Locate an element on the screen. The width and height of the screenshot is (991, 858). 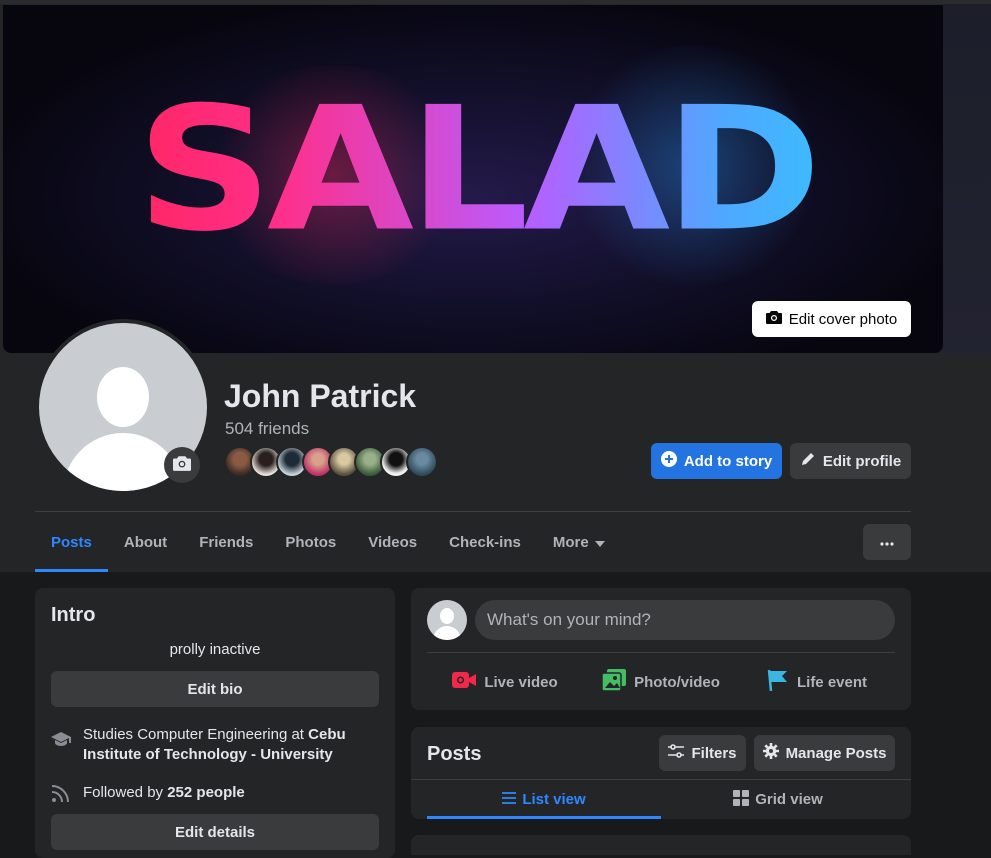
photo-video-button: Photo/video is located at coordinates (661, 682).